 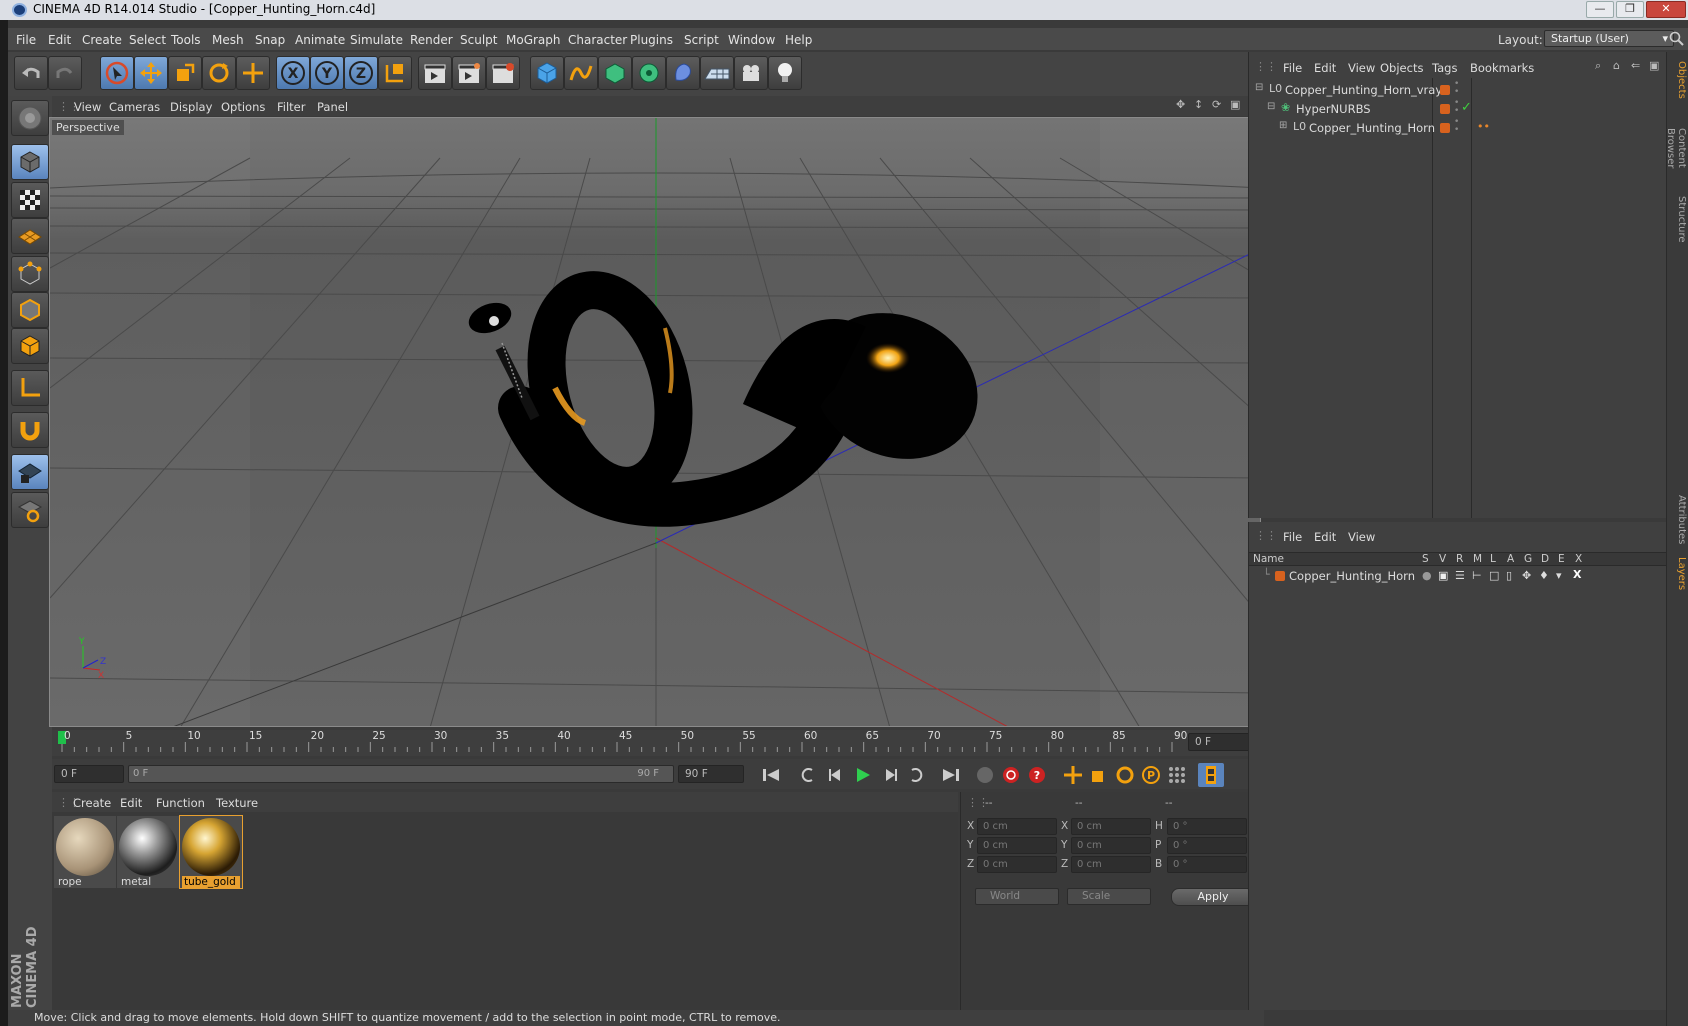 I want to click on tab-attributes: Attributes, so click(x=1678, y=520).